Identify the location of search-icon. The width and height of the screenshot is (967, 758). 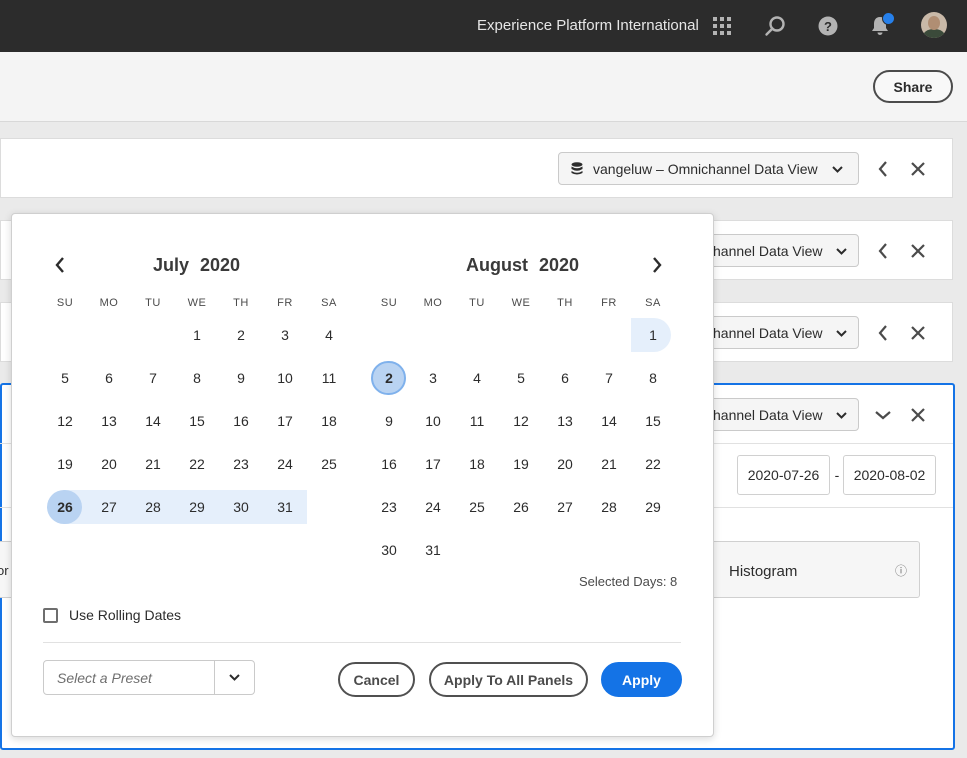
(775, 26).